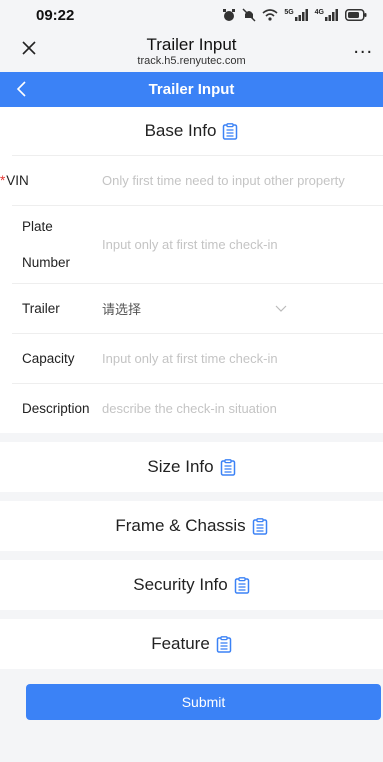 The image size is (383, 762). Describe the element at coordinates (270, 15) in the screenshot. I see `wifi-icon` at that location.